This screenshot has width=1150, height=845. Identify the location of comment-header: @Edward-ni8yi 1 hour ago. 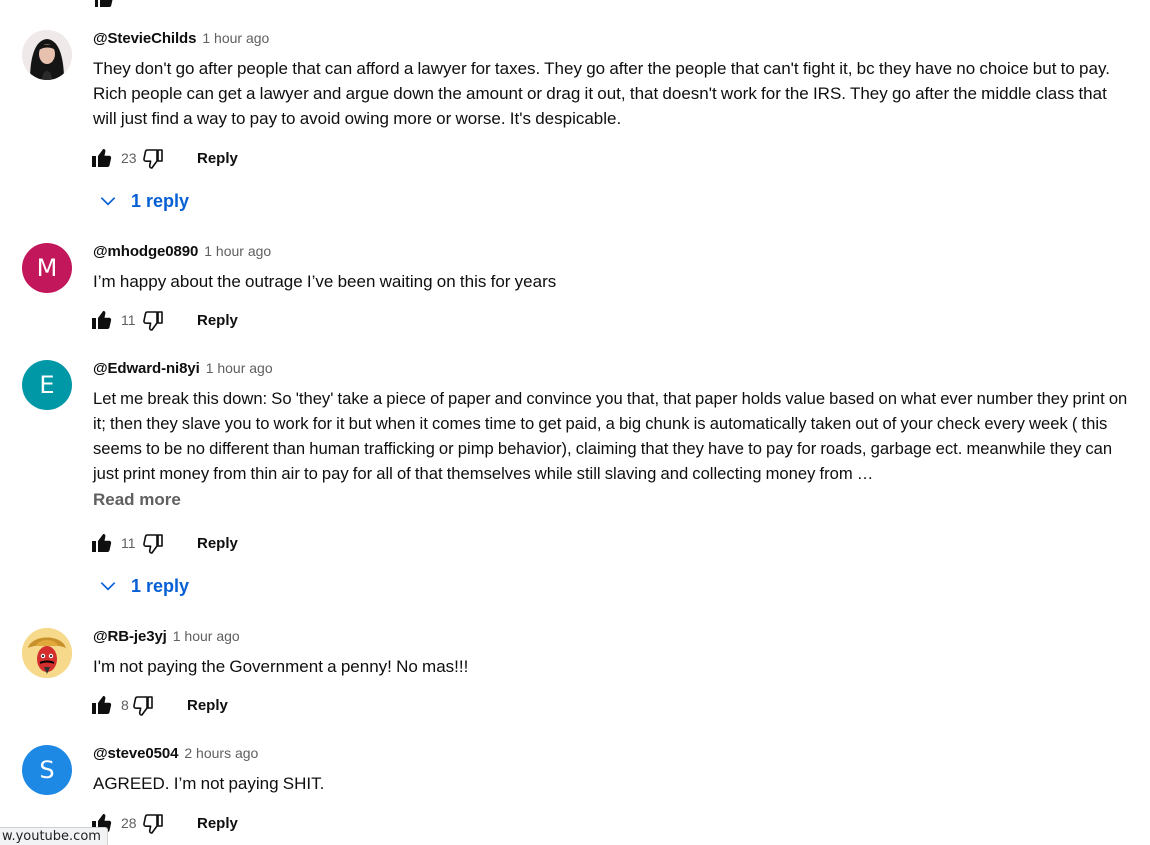
(613, 370).